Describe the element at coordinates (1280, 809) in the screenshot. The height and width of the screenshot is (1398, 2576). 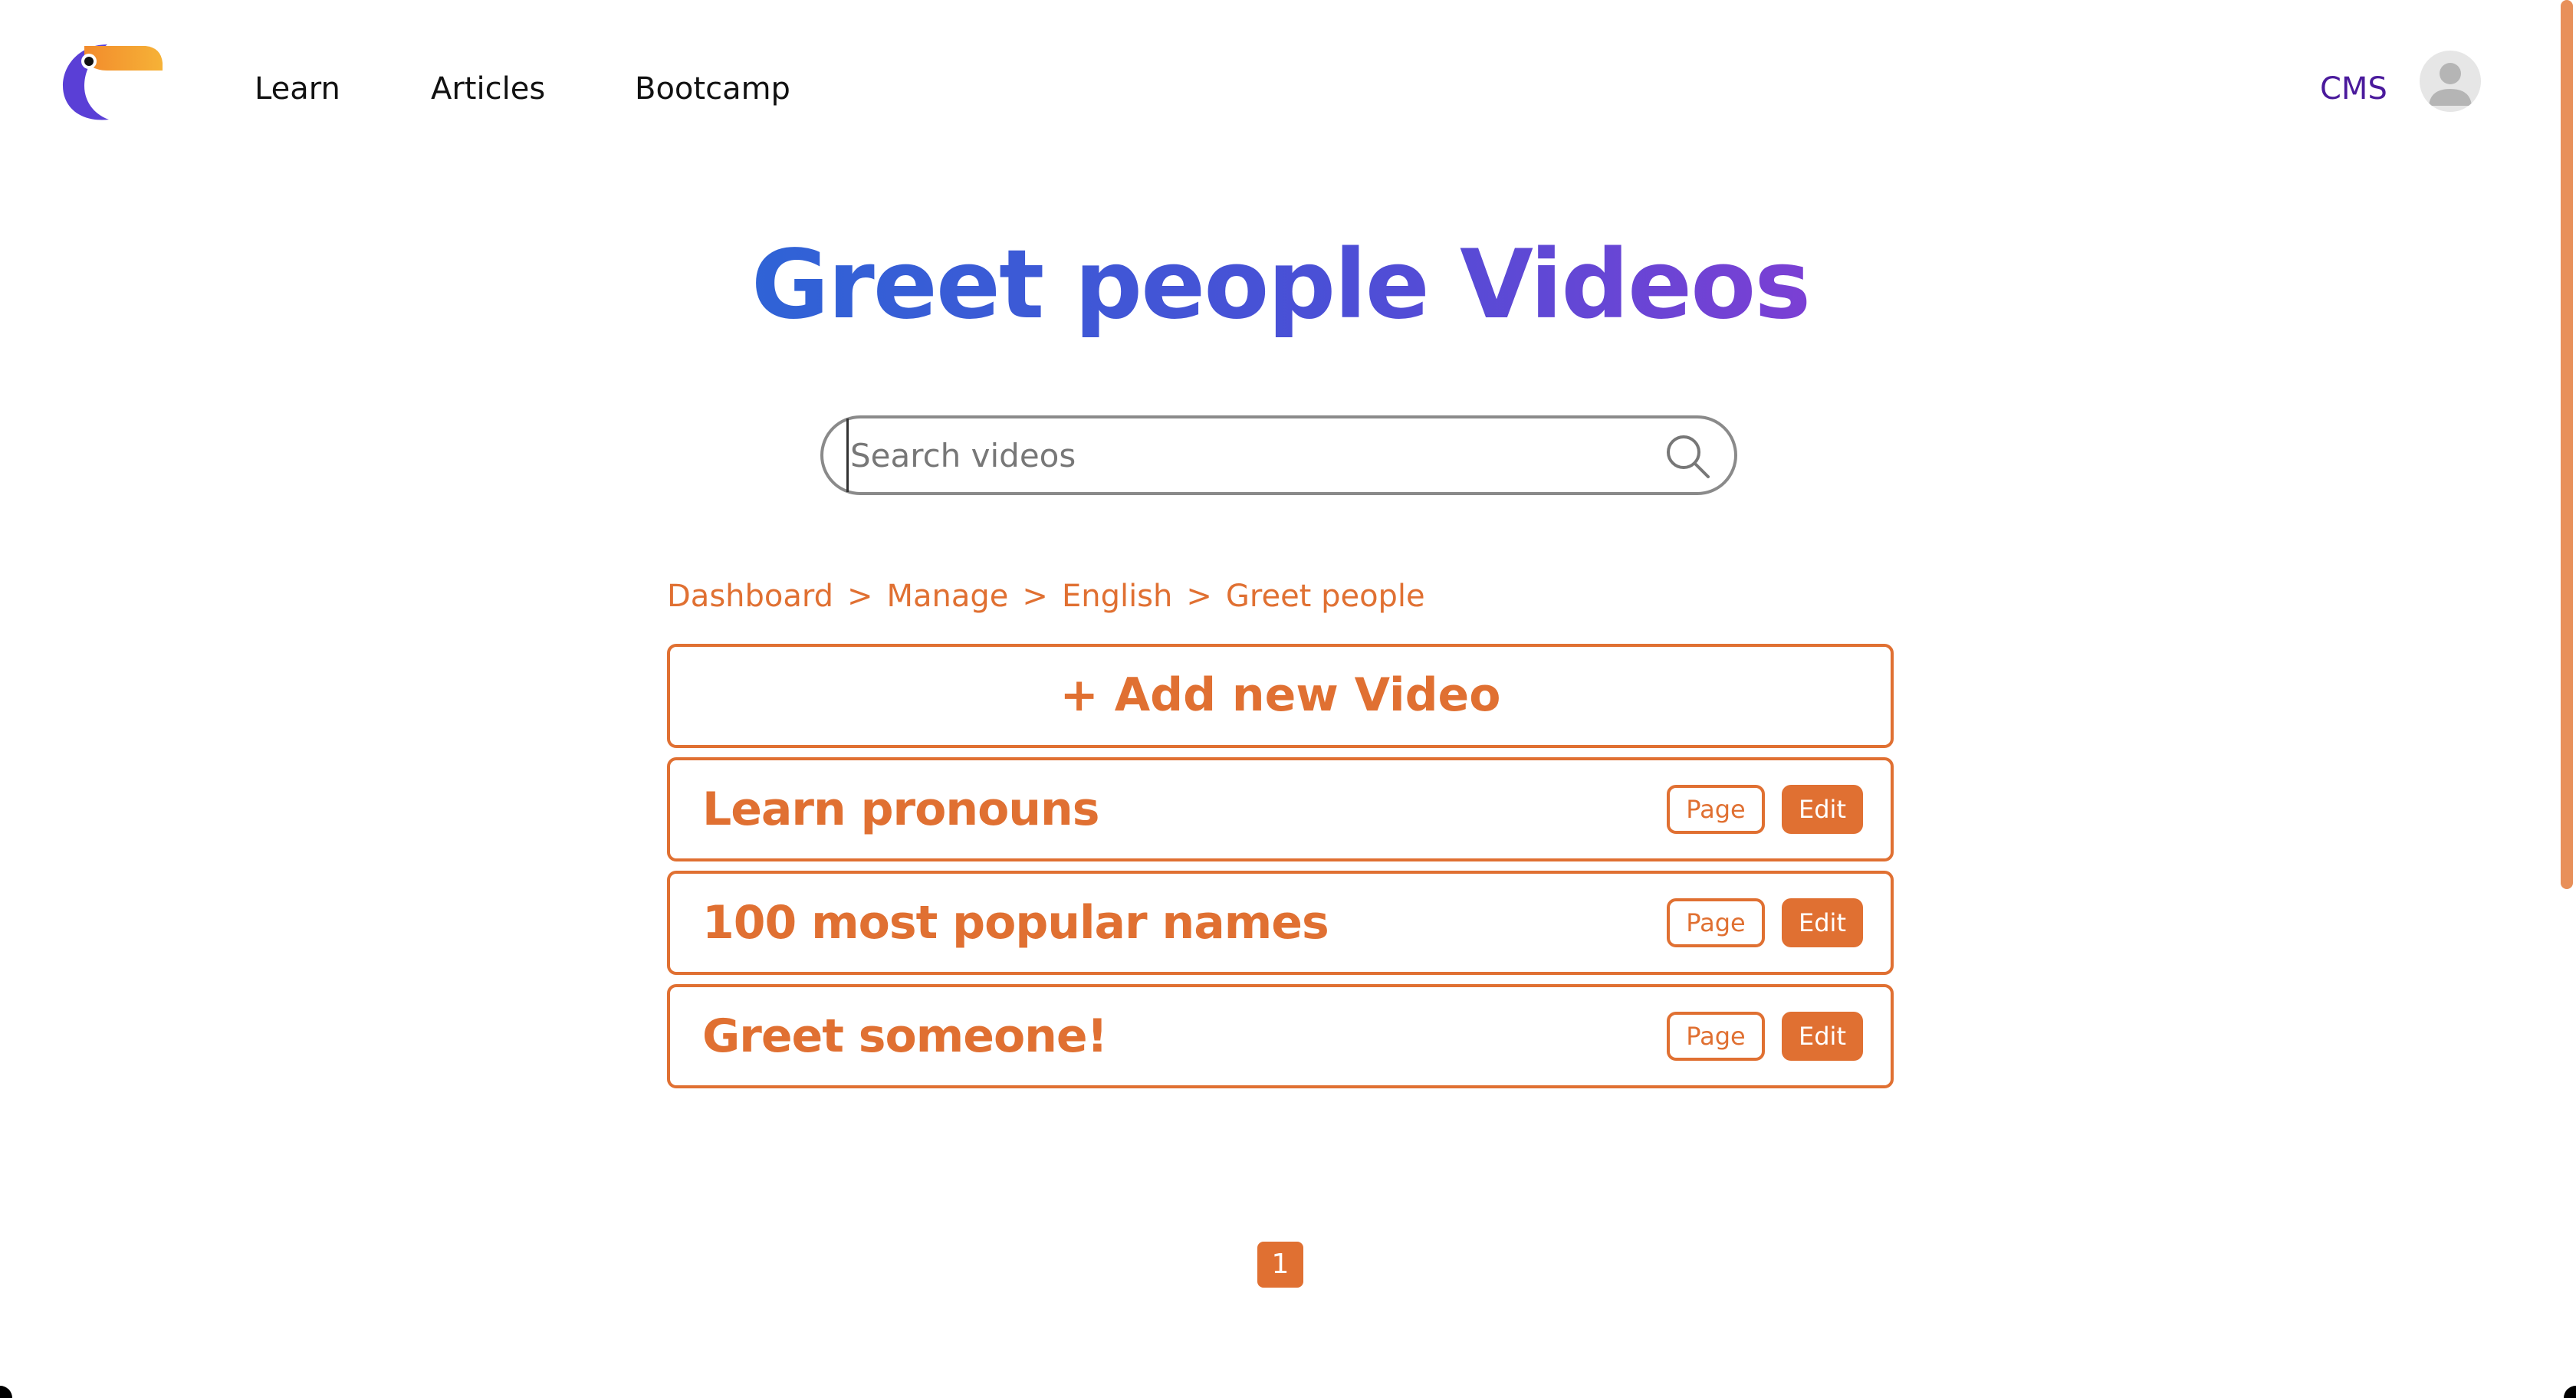
I see `list-item: Learn pronouns Page Edit` at that location.